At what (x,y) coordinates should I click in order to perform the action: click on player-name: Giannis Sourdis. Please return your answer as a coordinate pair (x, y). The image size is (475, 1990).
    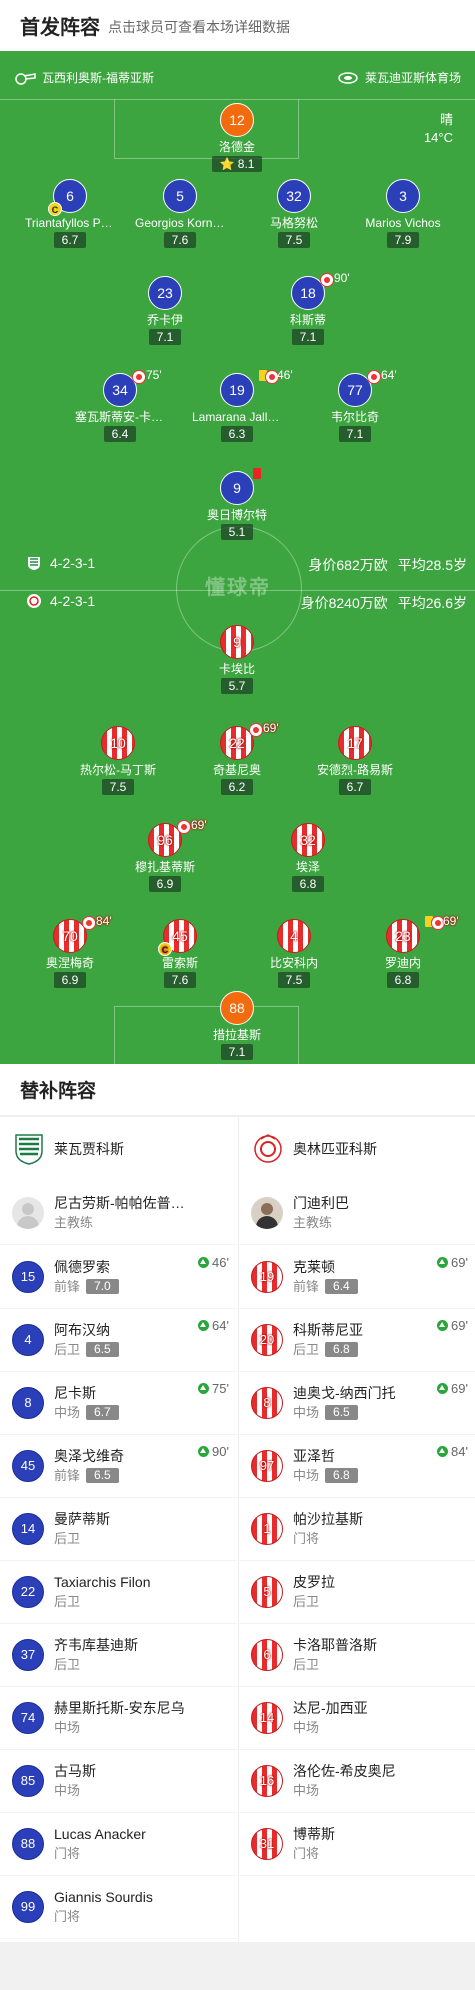
    Looking at the image, I should click on (103, 1896).